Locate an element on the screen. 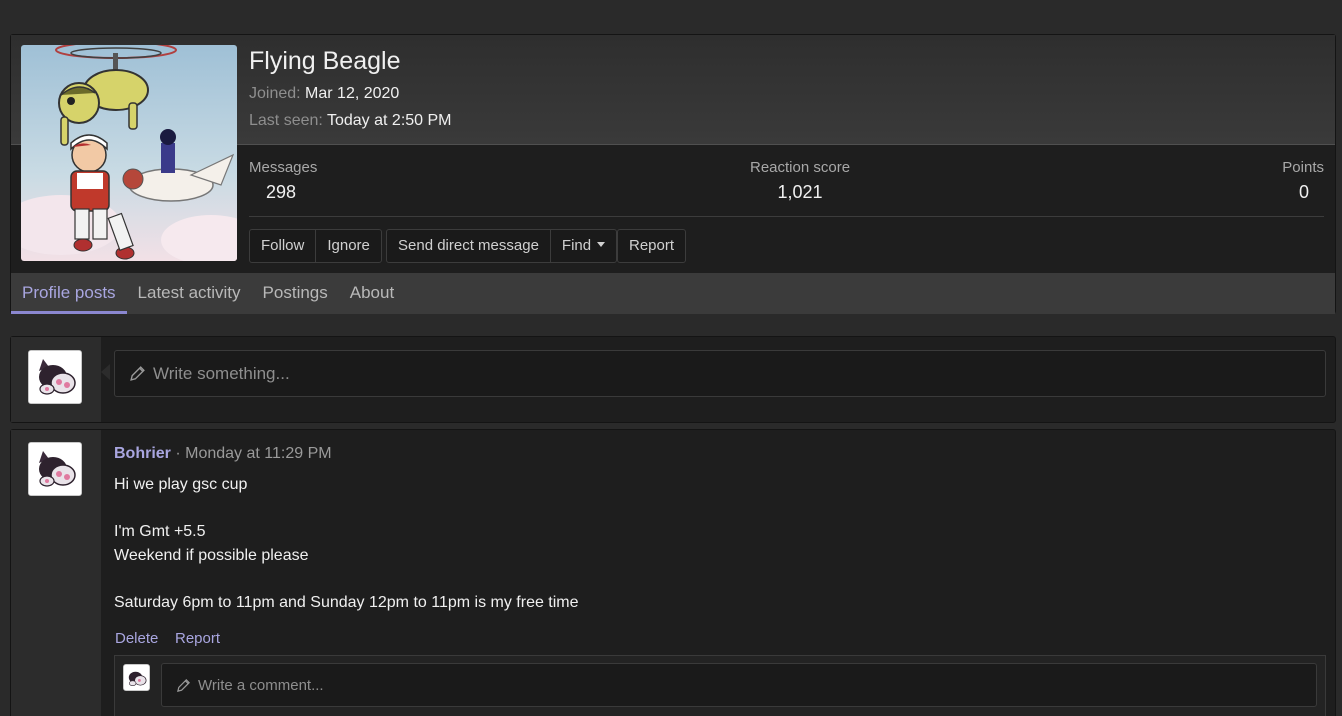 This screenshot has width=1342, height=716. stat-messages-value: 298 is located at coordinates (283, 192).